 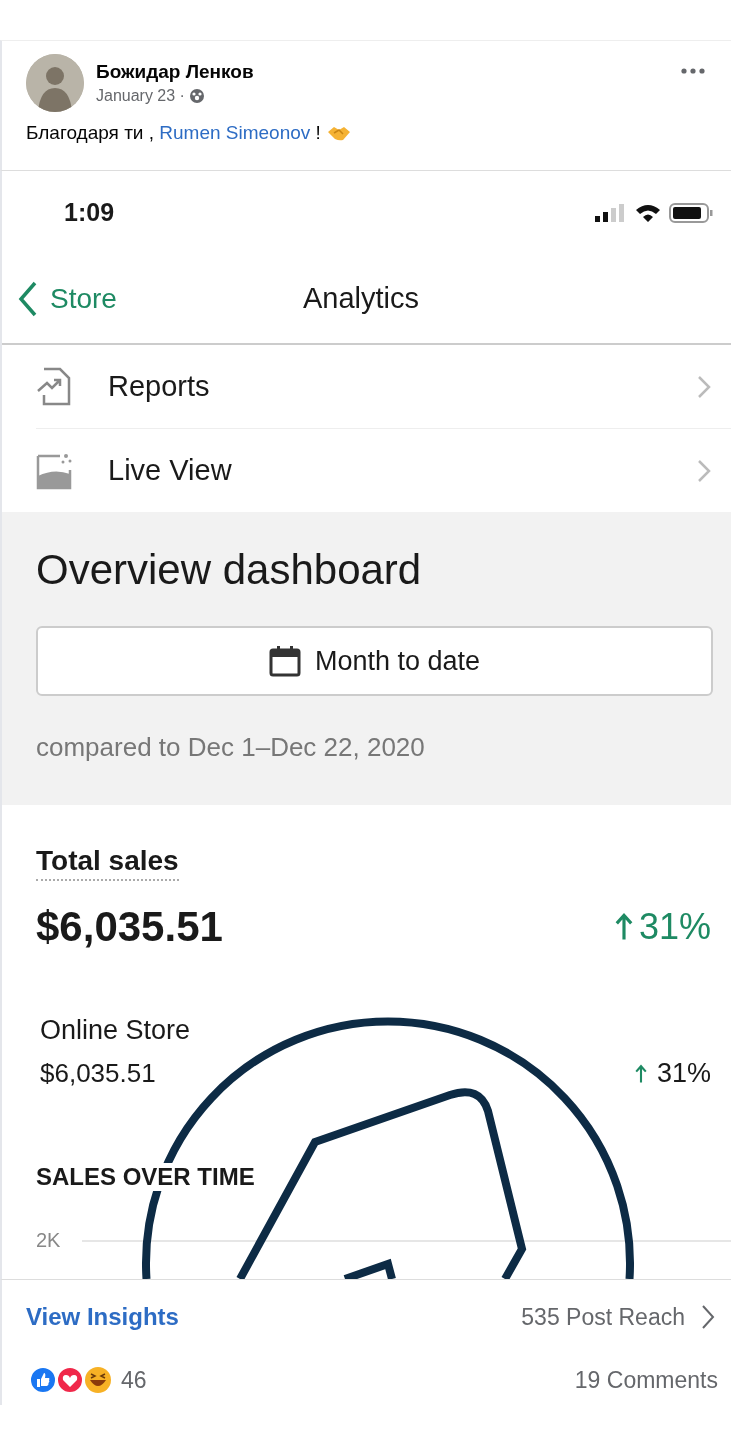 What do you see at coordinates (48, 1240) in the screenshot?
I see `axis-tick-label: 2K` at bounding box center [48, 1240].